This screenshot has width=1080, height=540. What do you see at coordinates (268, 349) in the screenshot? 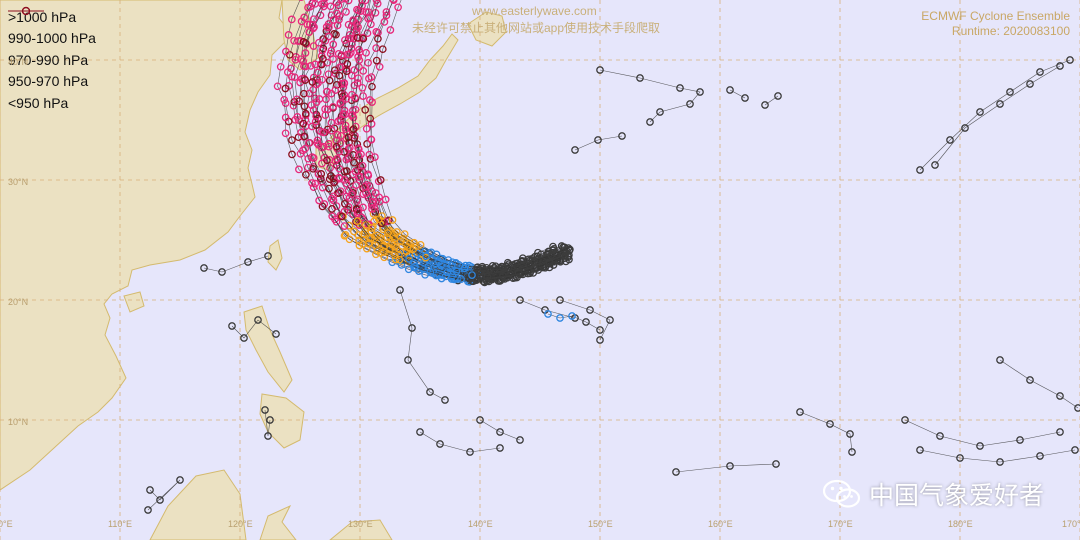
I see `philippines-luzon` at bounding box center [268, 349].